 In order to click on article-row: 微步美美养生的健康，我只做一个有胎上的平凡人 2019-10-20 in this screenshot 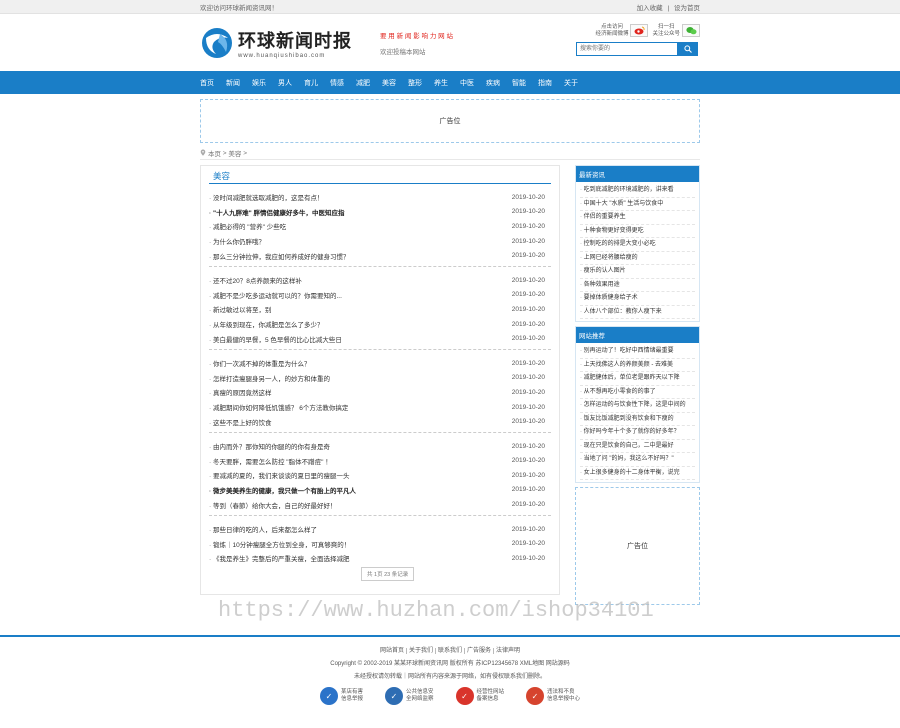, I will do `click(380, 490)`.